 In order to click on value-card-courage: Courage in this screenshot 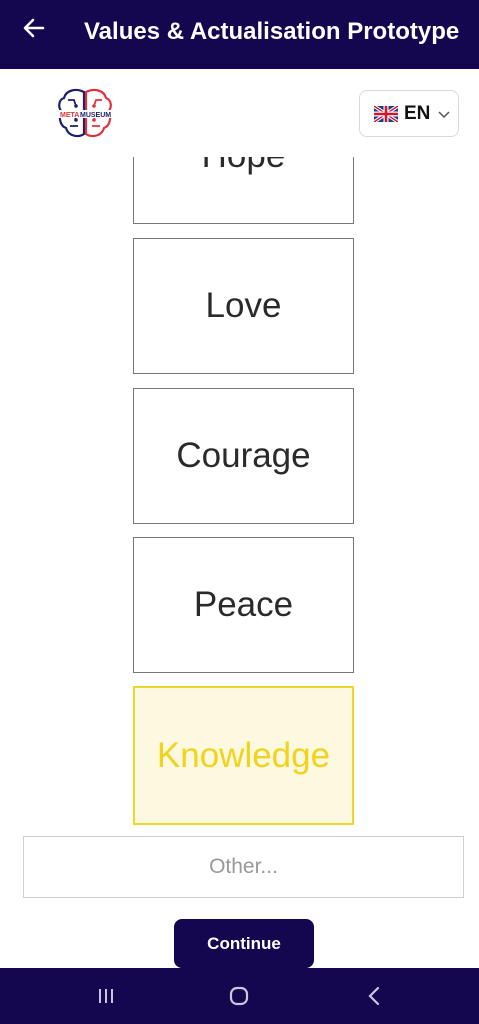, I will do `click(243, 456)`.